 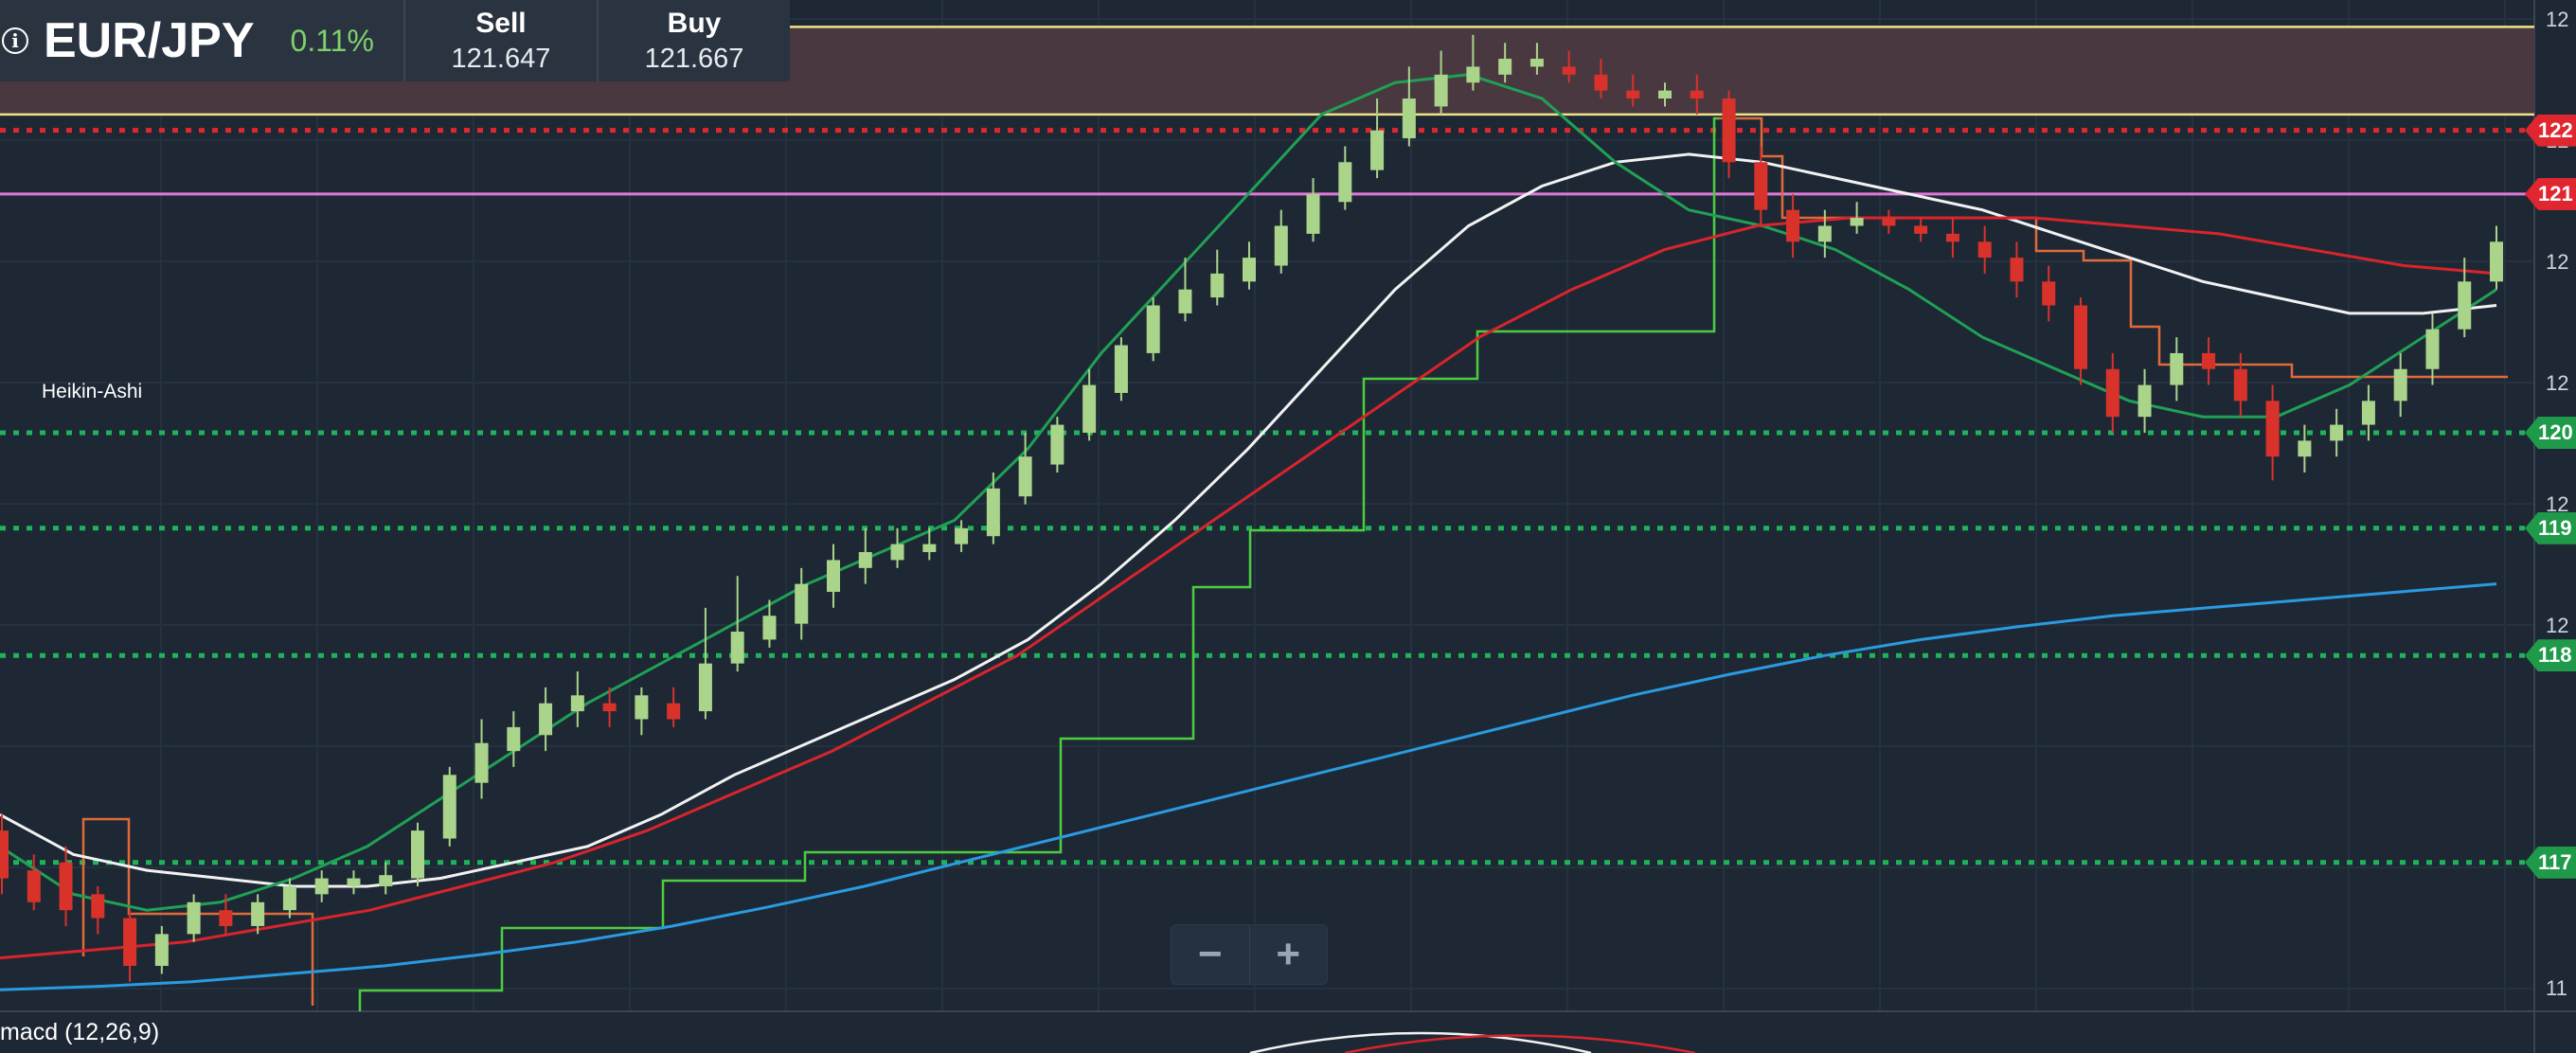 What do you see at coordinates (2556, 988) in the screenshot?
I see `axis-tick-label: 11` at bounding box center [2556, 988].